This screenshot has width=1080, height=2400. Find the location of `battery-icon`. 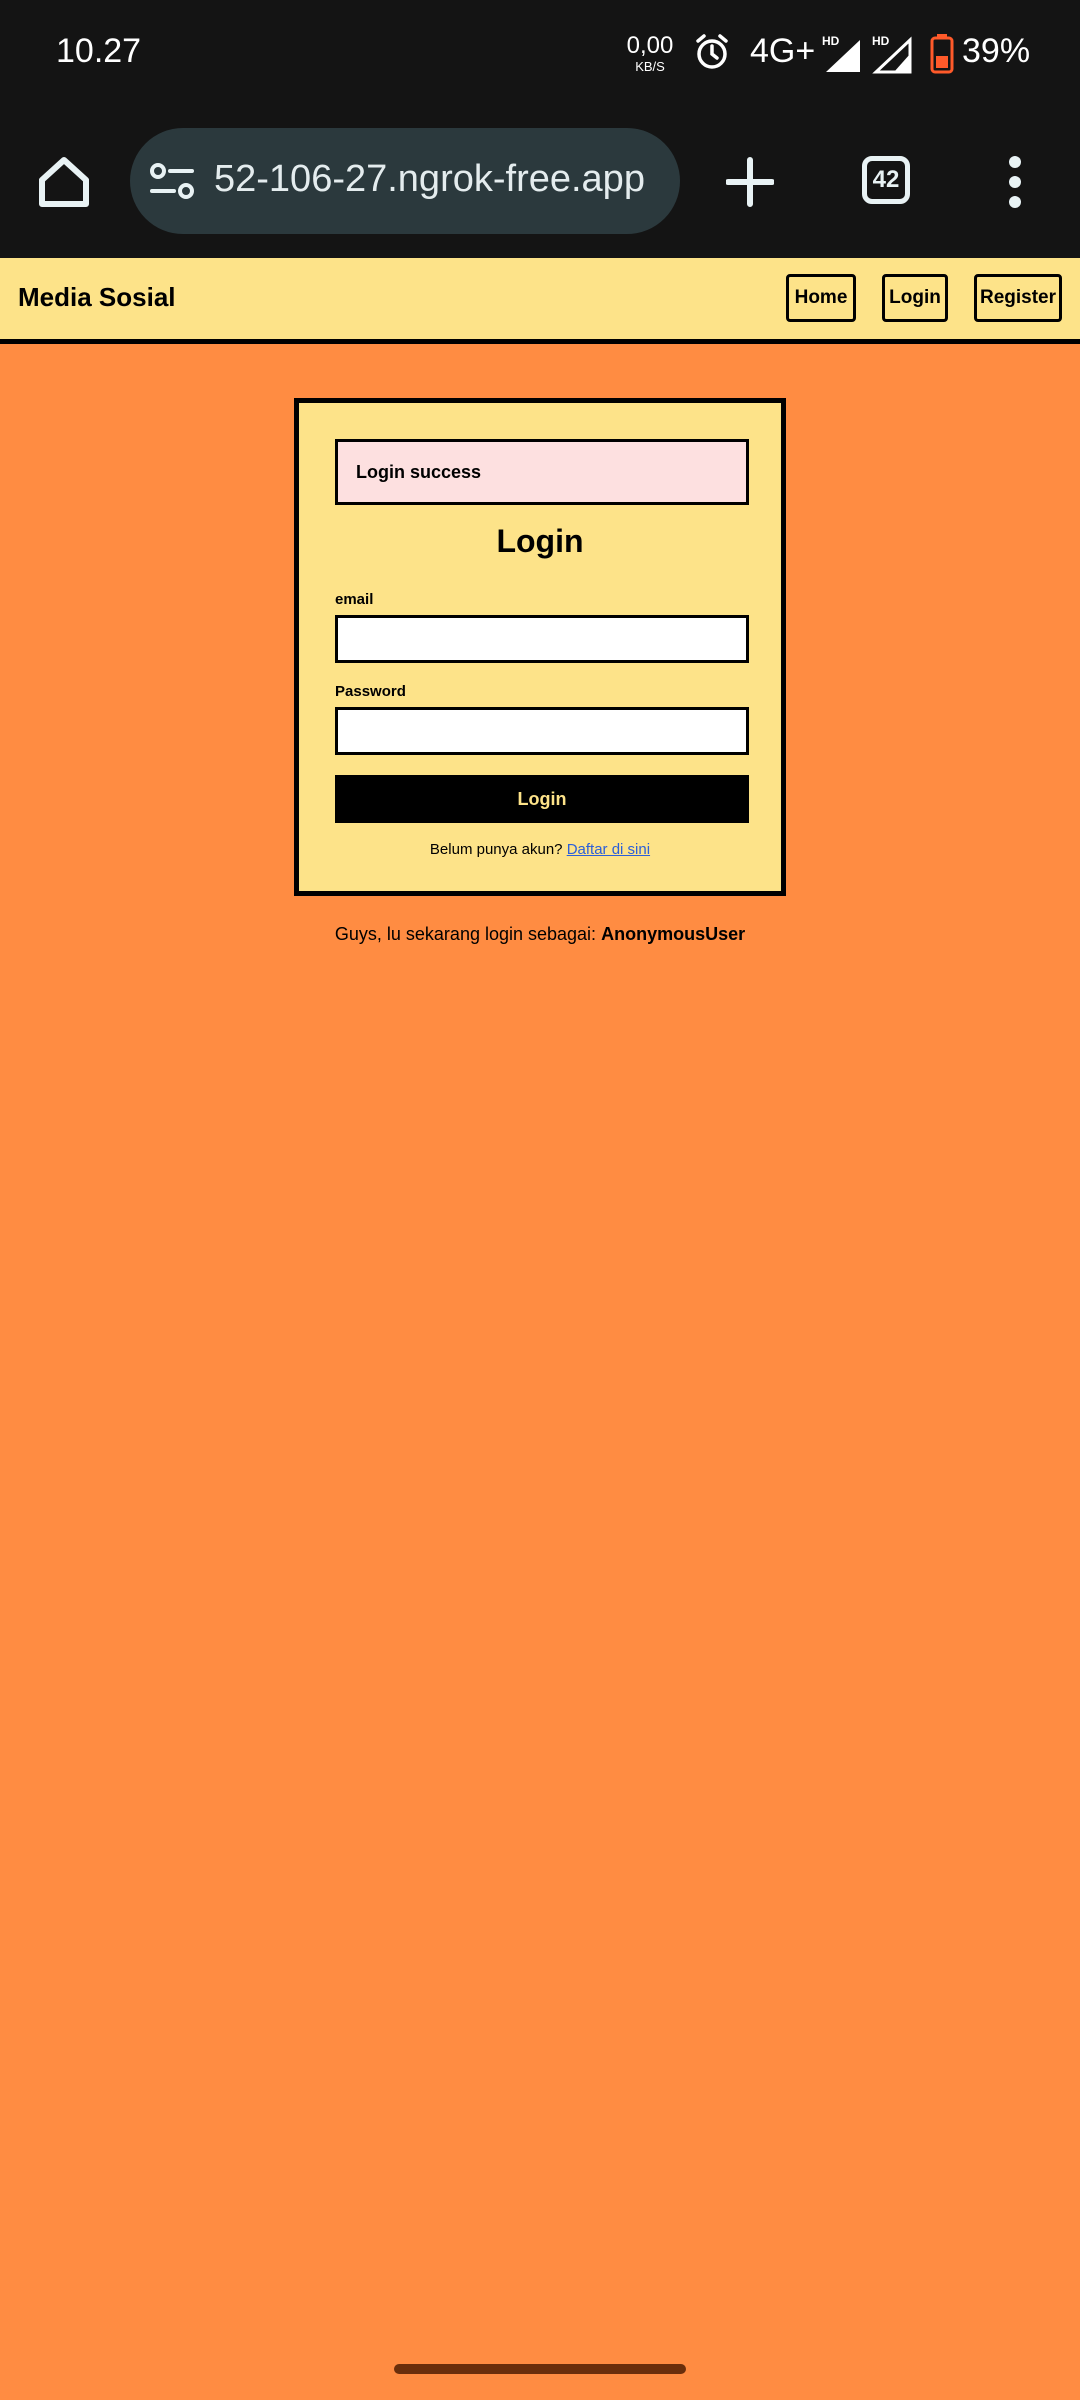

battery-icon is located at coordinates (942, 54).